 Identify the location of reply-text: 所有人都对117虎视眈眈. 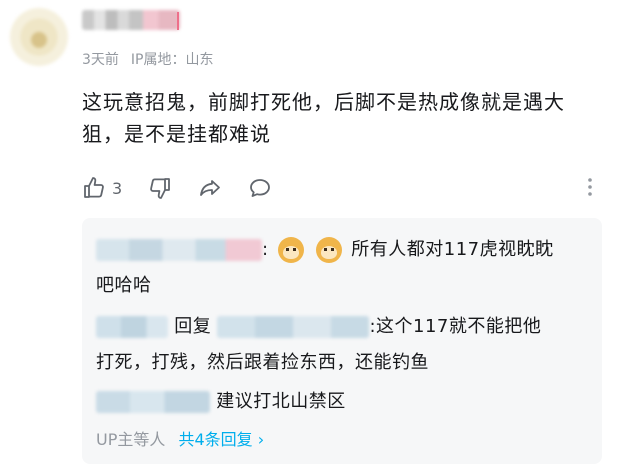
(452, 249).